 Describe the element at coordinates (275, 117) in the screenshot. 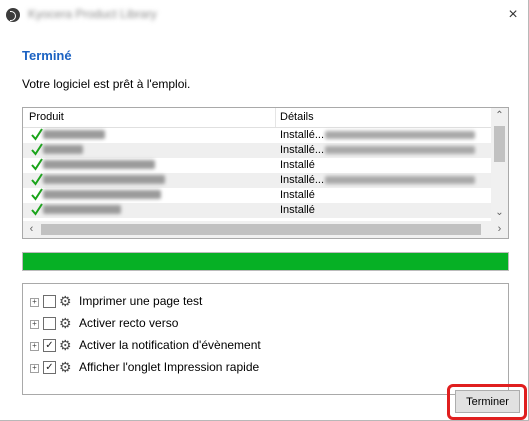

I see `column-separator` at that location.